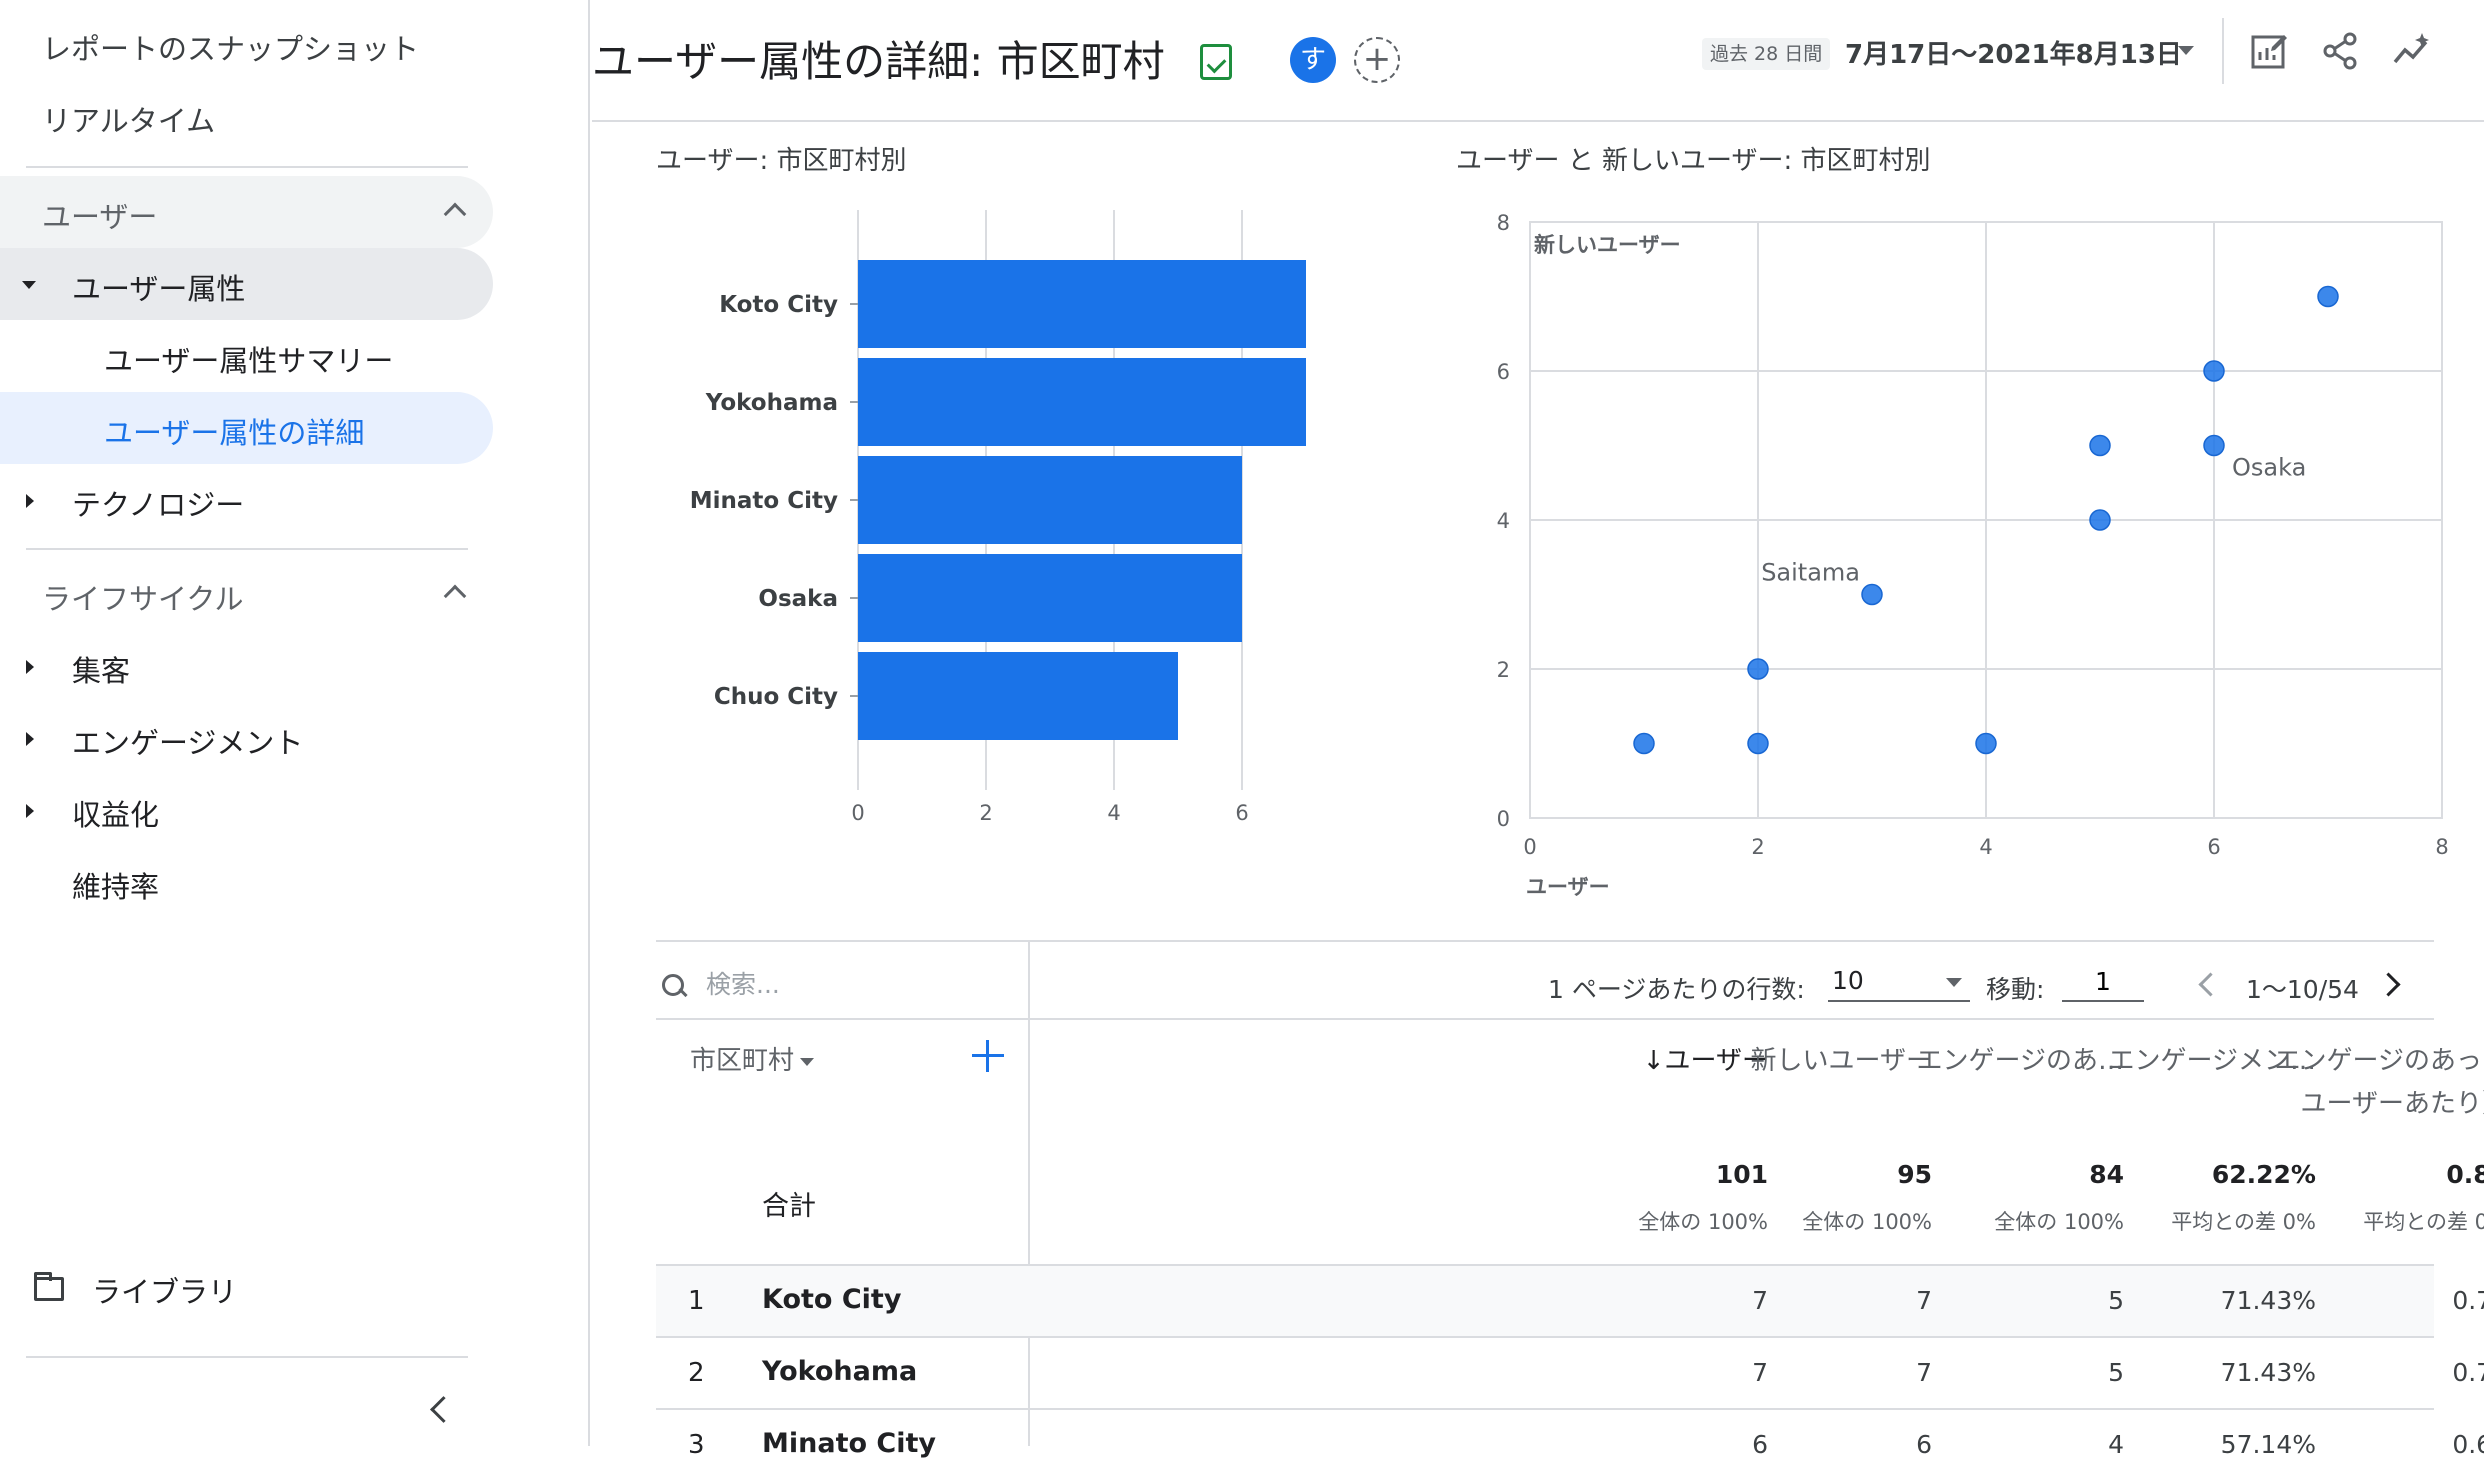 This screenshot has height=1480, width=2484. What do you see at coordinates (1377, 60) in the screenshot?
I see `add-comparison-button: +` at bounding box center [1377, 60].